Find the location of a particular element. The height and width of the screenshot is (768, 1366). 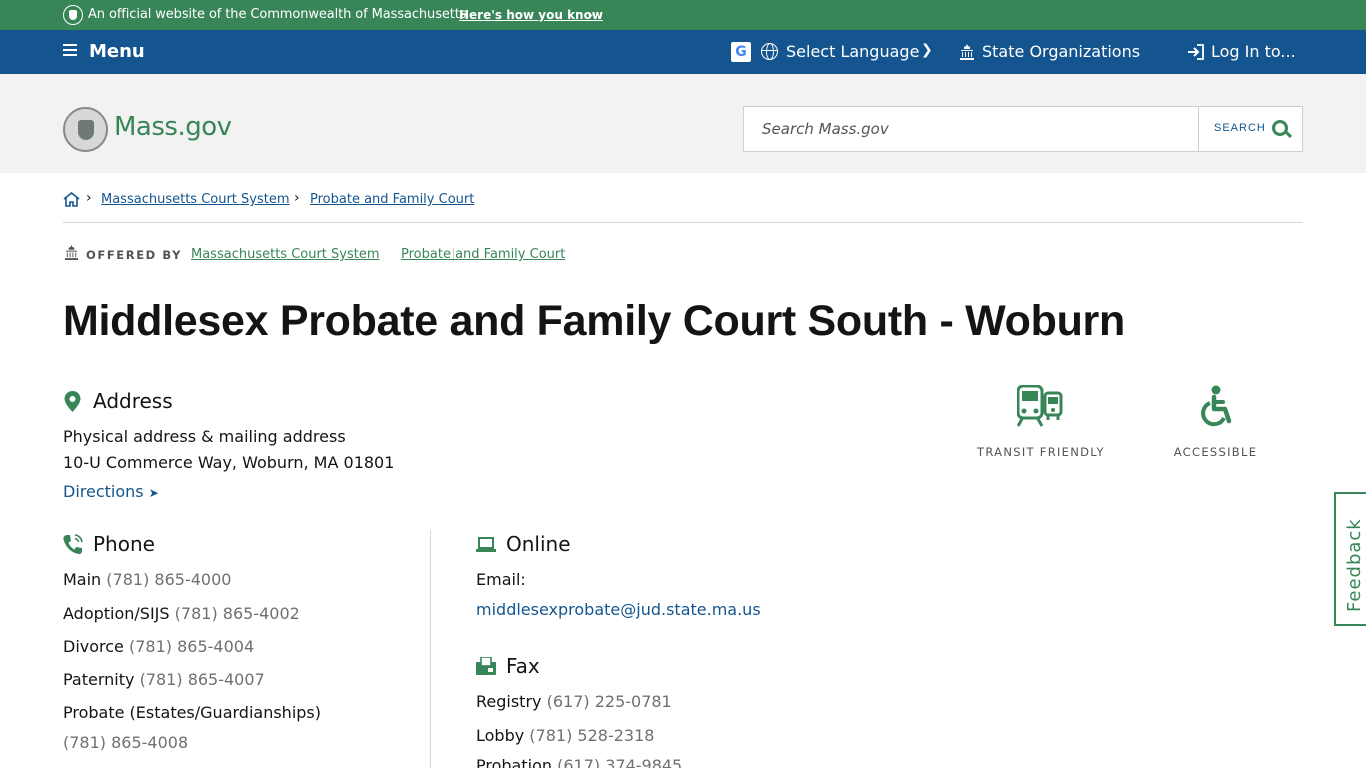

phone-line-probate-label: Probate (Estates/Guardianships) is located at coordinates (192, 712).